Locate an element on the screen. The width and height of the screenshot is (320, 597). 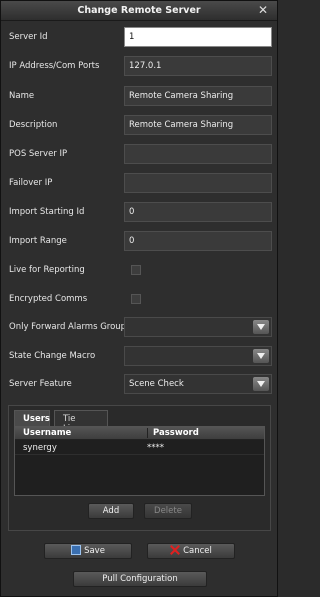
title-bar: Change Remote Server ✕ is located at coordinates (139, 11).